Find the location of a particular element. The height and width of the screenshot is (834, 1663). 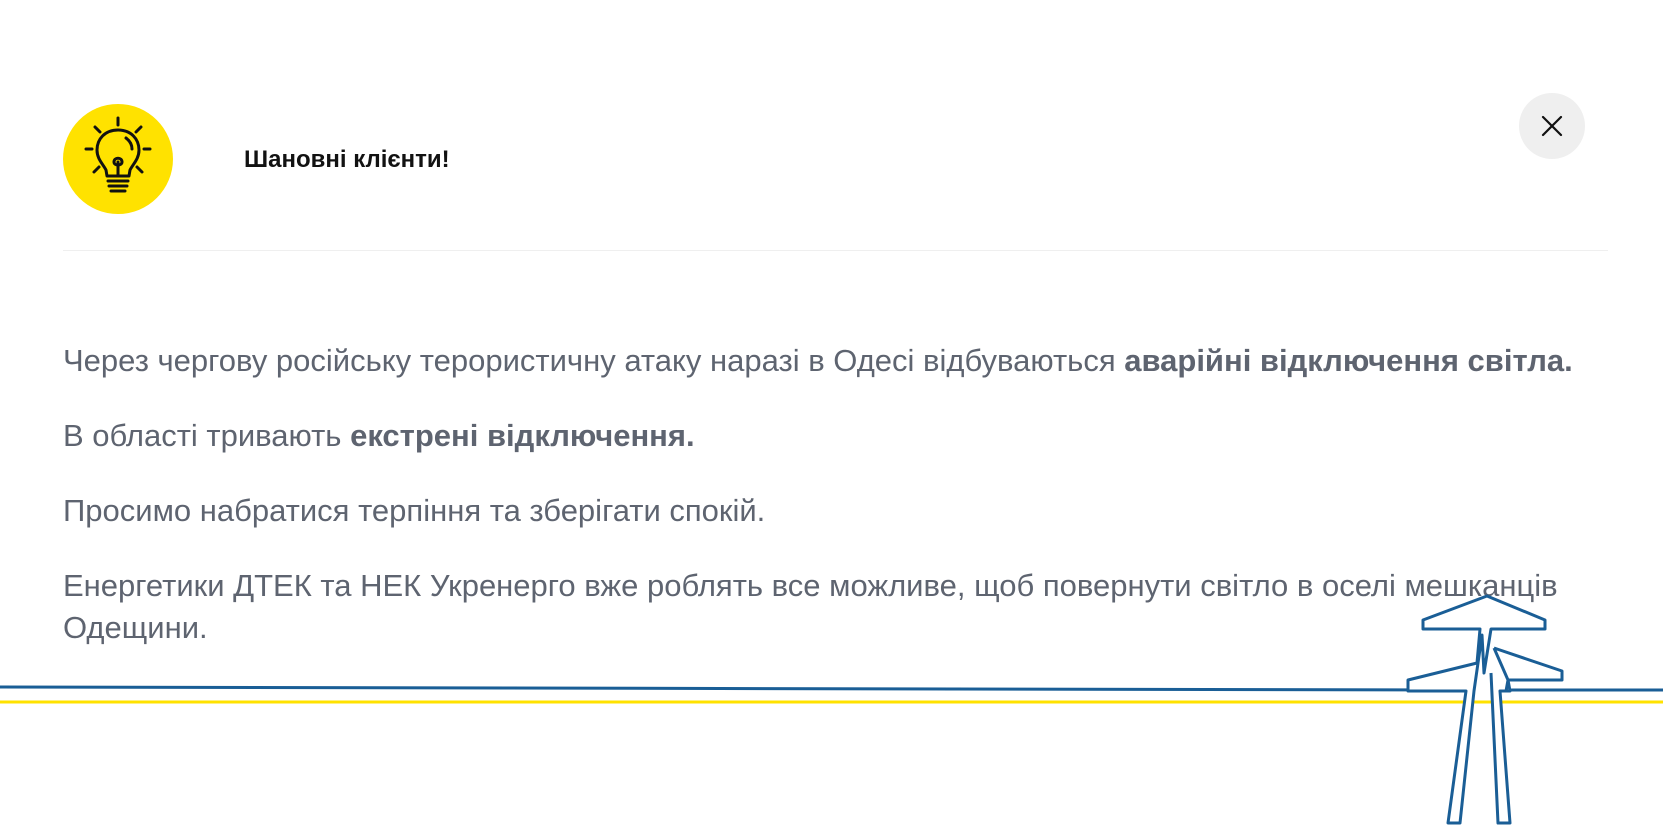

paragraph-region-text: В області тривають is located at coordinates (207, 435).